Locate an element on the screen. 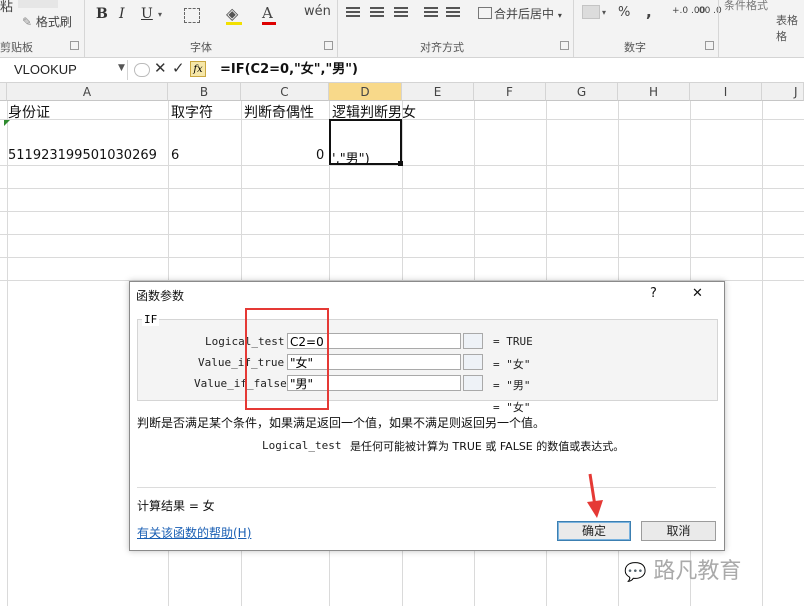  underline-button: U is located at coordinates (147, 14).